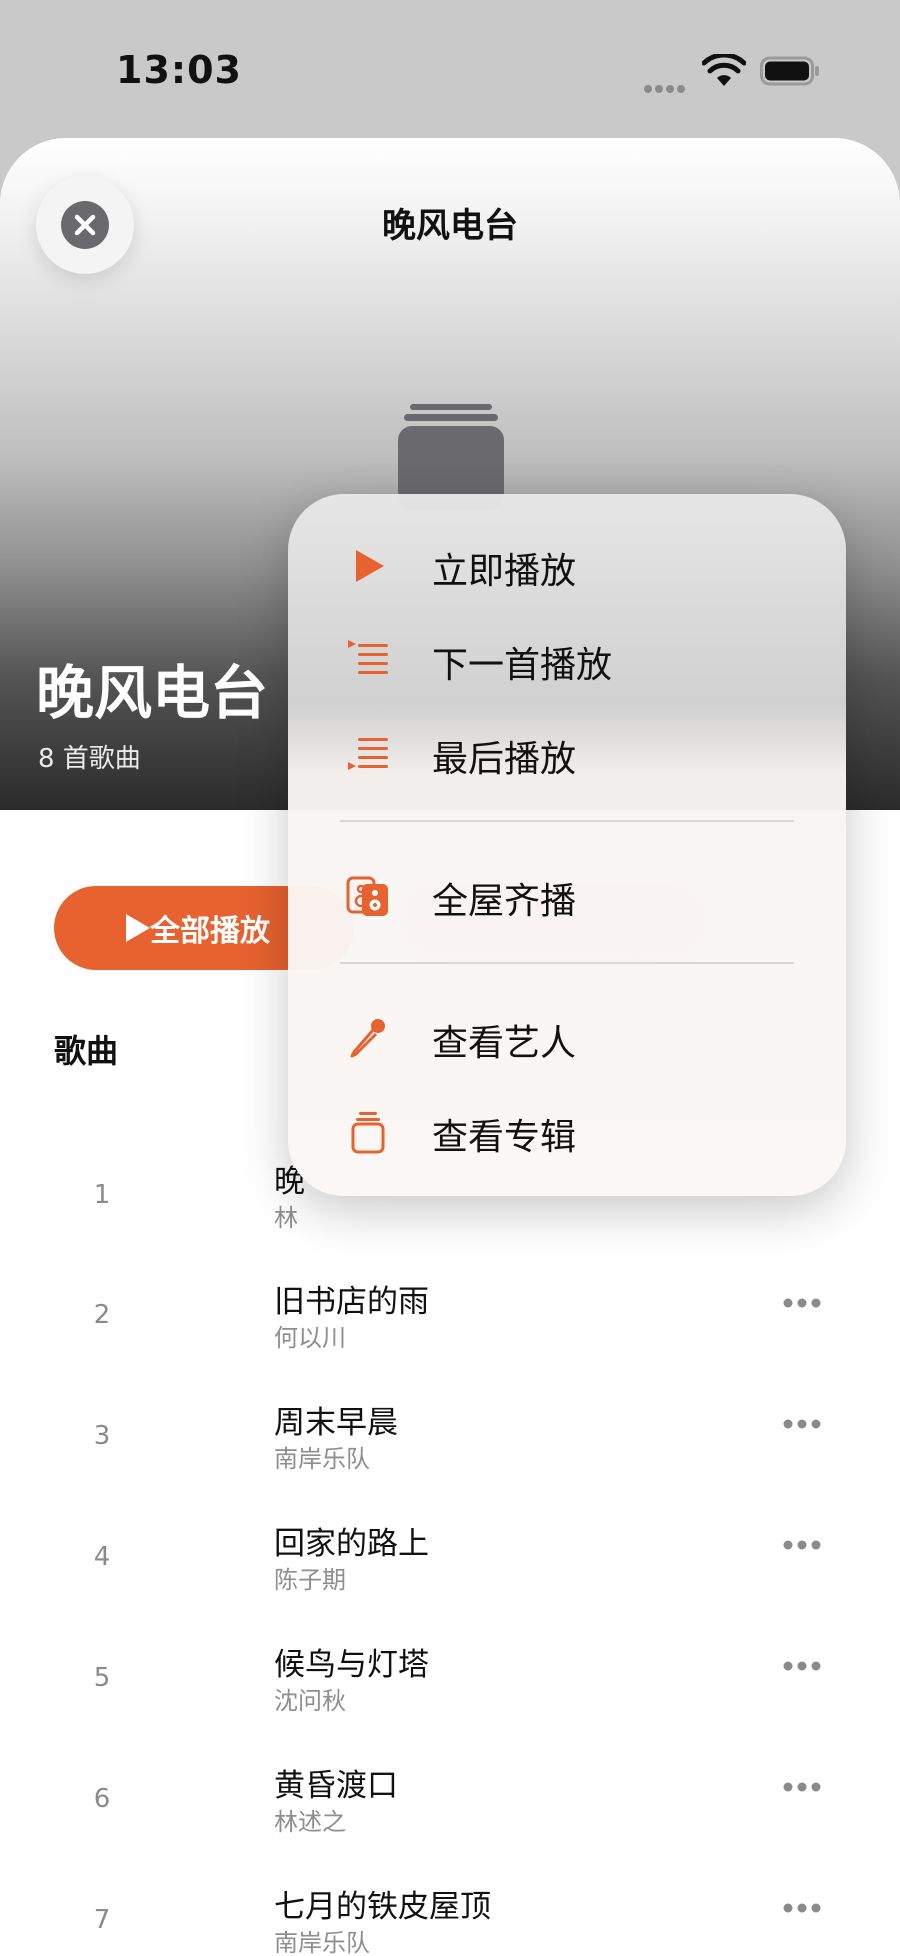  What do you see at coordinates (102, 1195) in the screenshot?
I see `song-number: 1` at bounding box center [102, 1195].